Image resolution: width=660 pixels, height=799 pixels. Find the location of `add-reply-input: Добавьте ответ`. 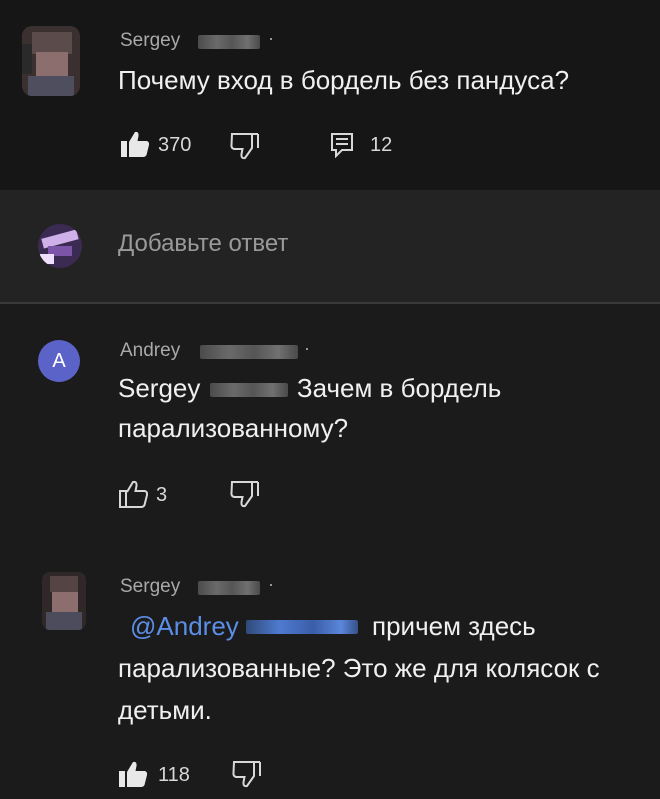

add-reply-input: Добавьте ответ is located at coordinates (203, 244).